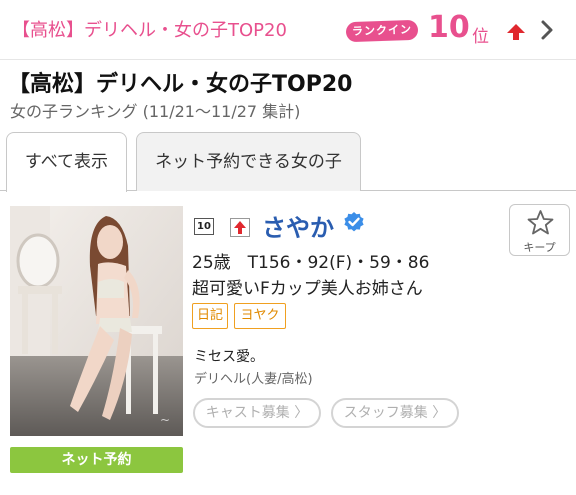  Describe the element at coordinates (248, 161) in the screenshot. I see `tab-net-reservable: ネット予約できる女の子` at that location.